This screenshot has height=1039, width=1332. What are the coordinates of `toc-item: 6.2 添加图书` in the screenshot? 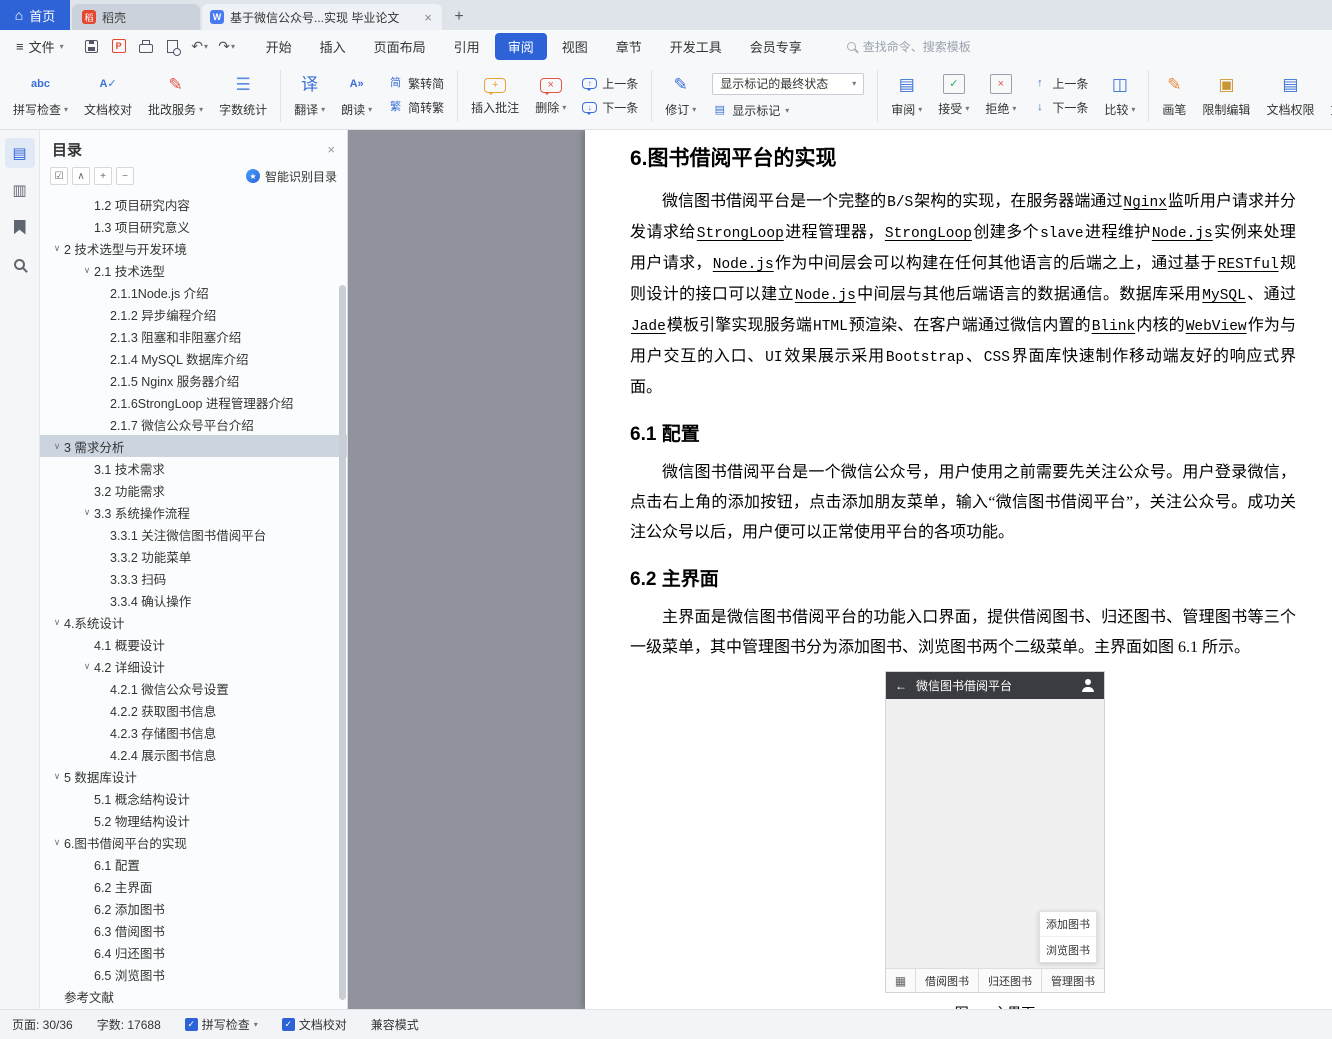 It's located at (193, 908).